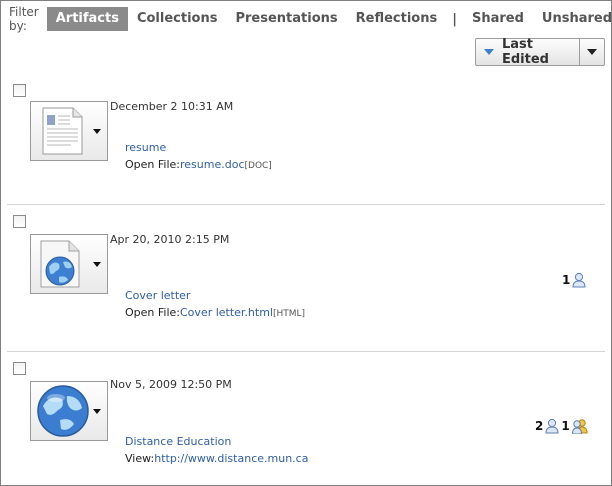  I want to click on artifact-date: Nov 5, 2009 12:50 PM, so click(171, 384).